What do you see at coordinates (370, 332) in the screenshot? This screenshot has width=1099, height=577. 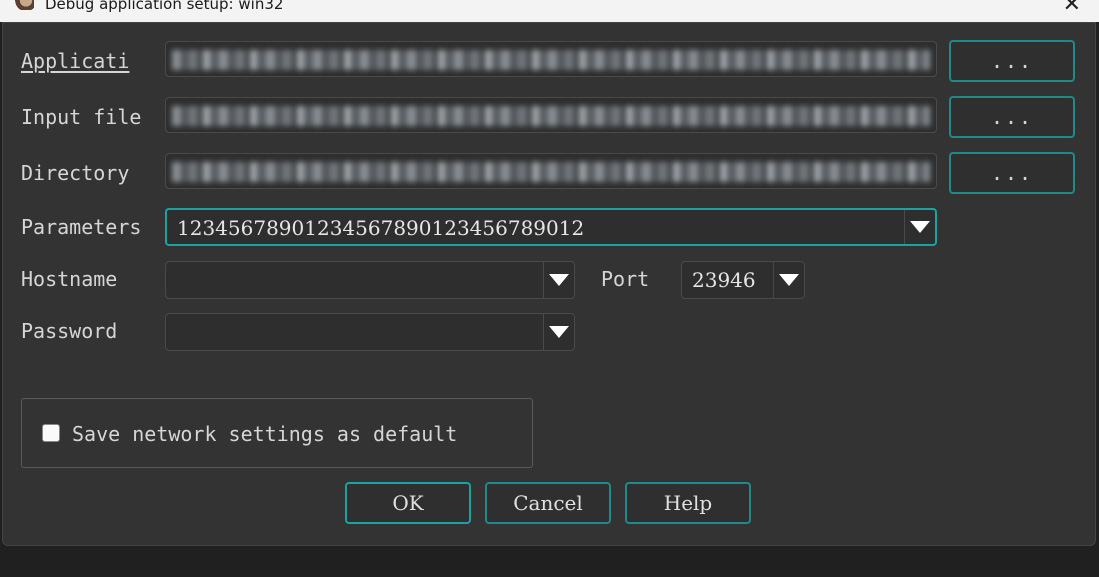 I see `password-combobox` at bounding box center [370, 332].